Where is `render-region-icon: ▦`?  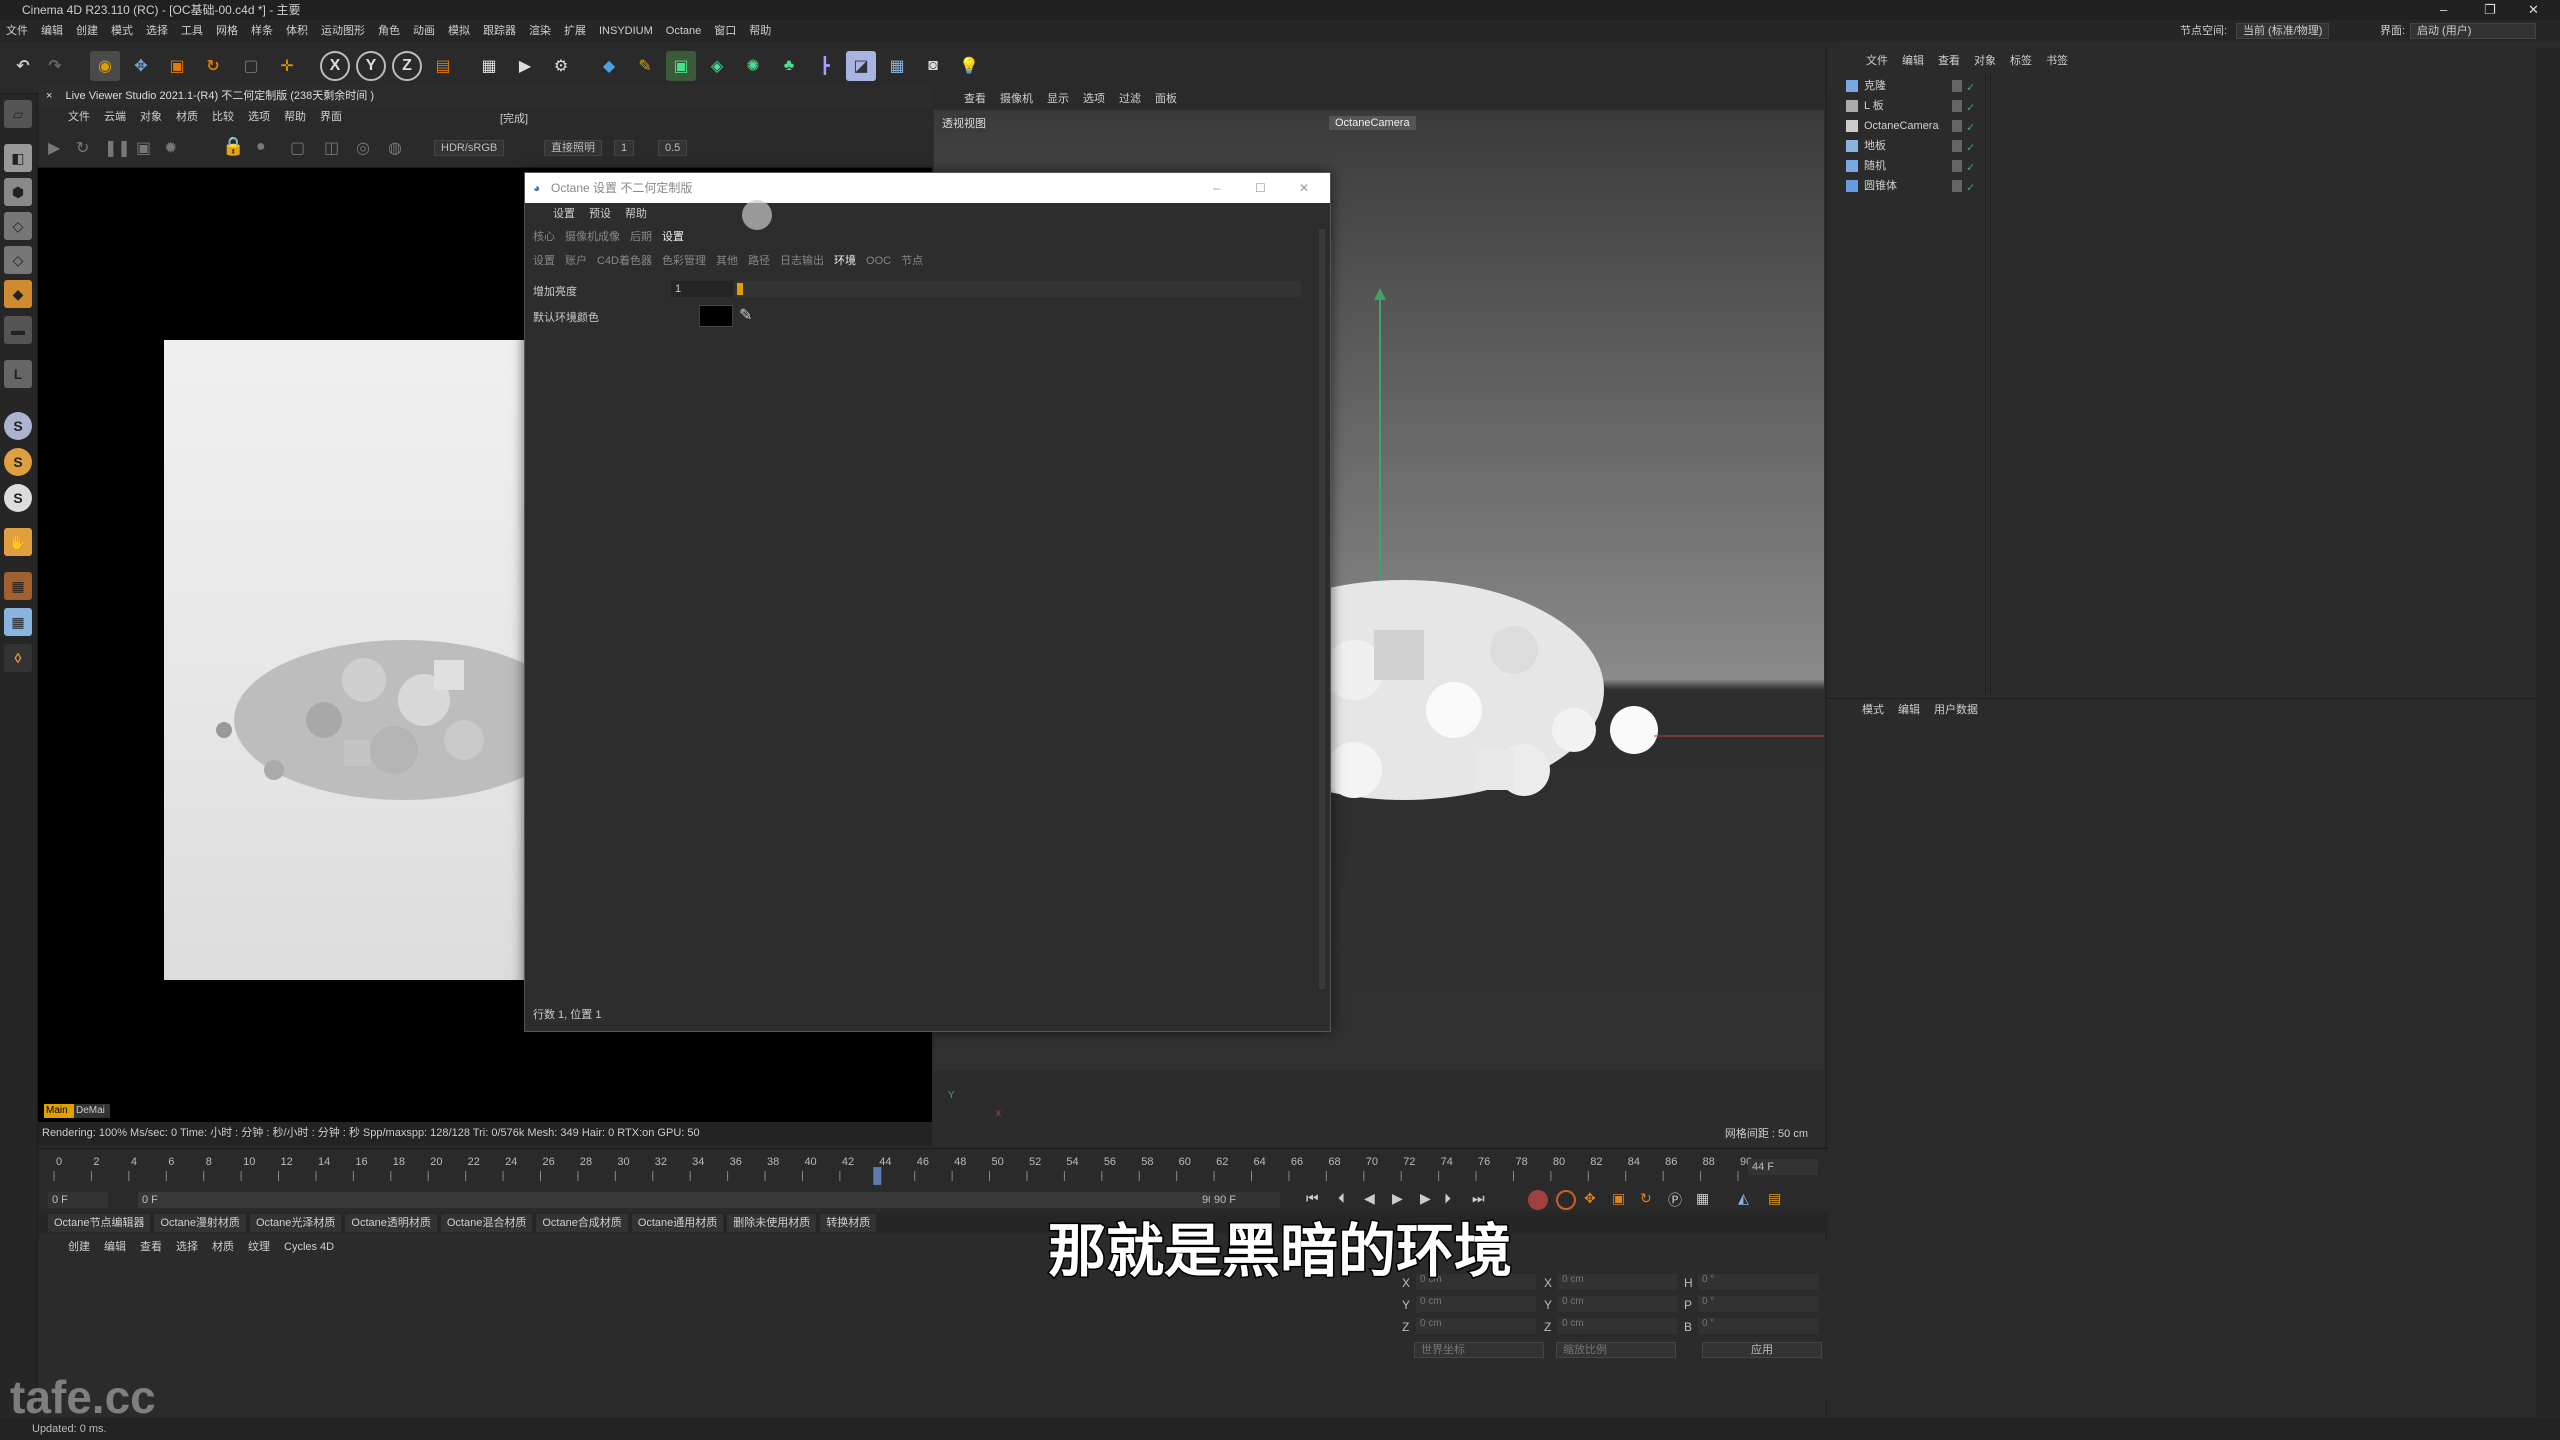
render-region-icon: ▦ is located at coordinates (489, 66).